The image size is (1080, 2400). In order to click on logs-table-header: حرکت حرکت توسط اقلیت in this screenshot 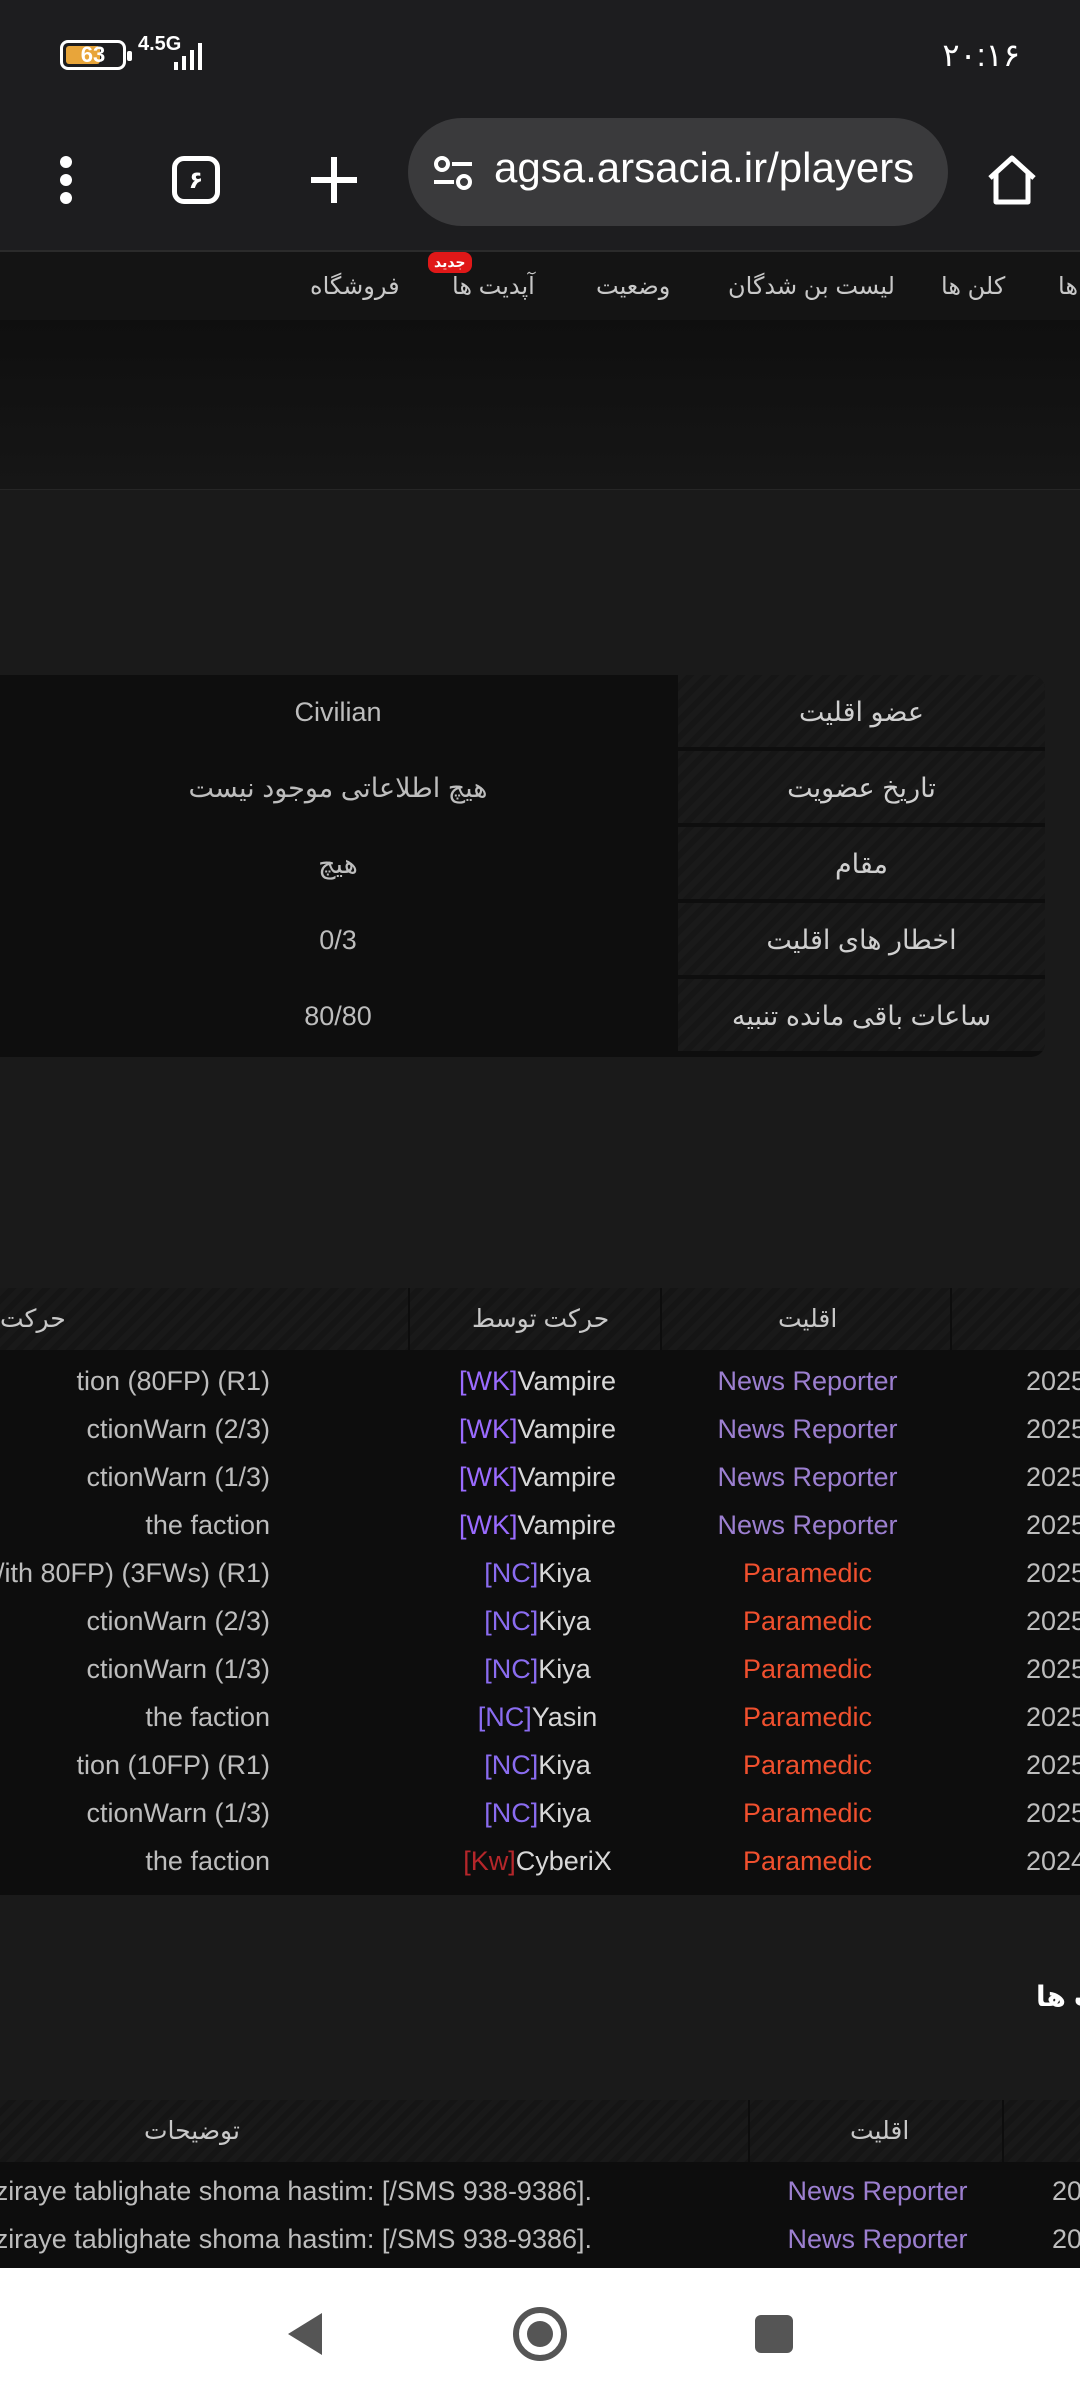, I will do `click(540, 1319)`.